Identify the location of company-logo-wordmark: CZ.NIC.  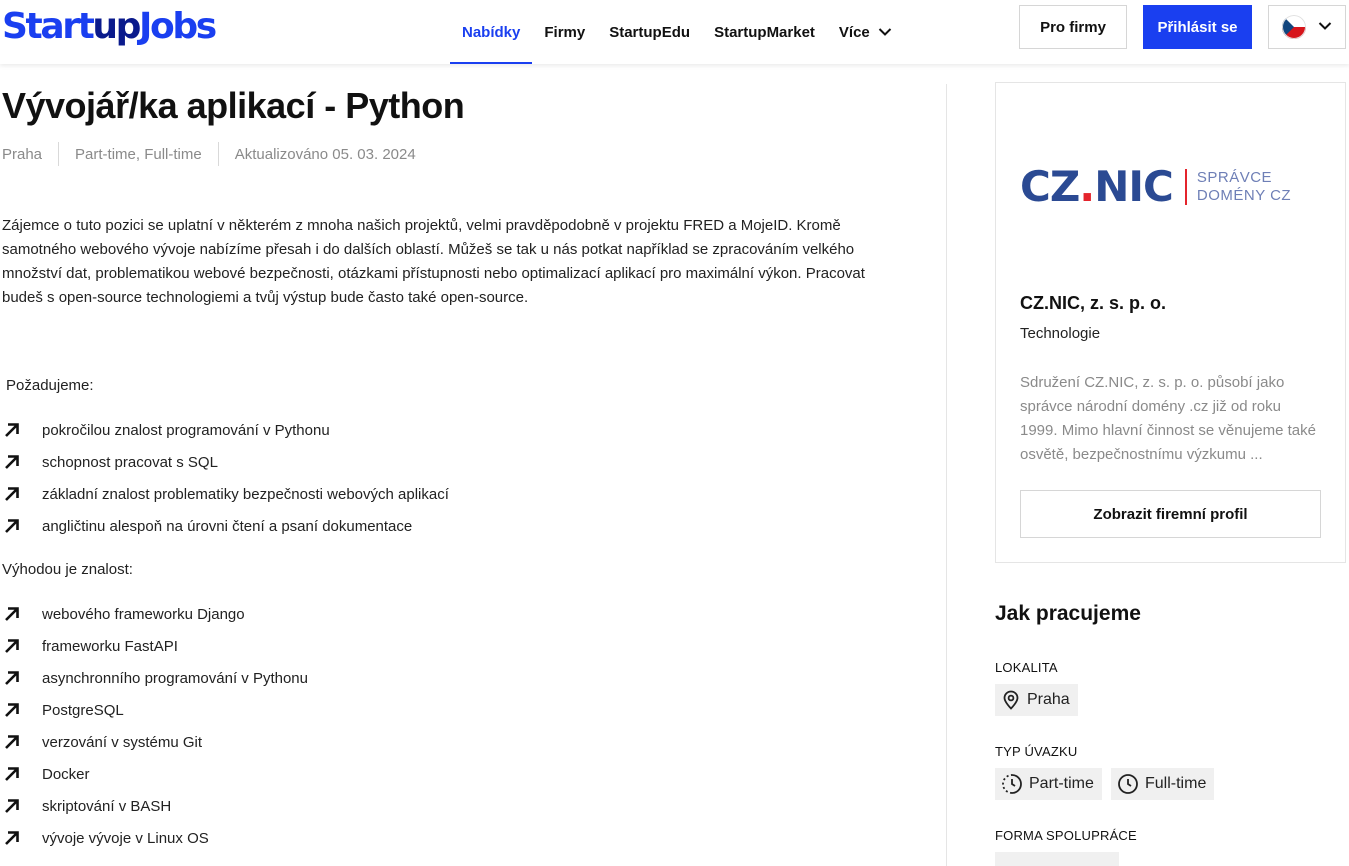
(1097, 186).